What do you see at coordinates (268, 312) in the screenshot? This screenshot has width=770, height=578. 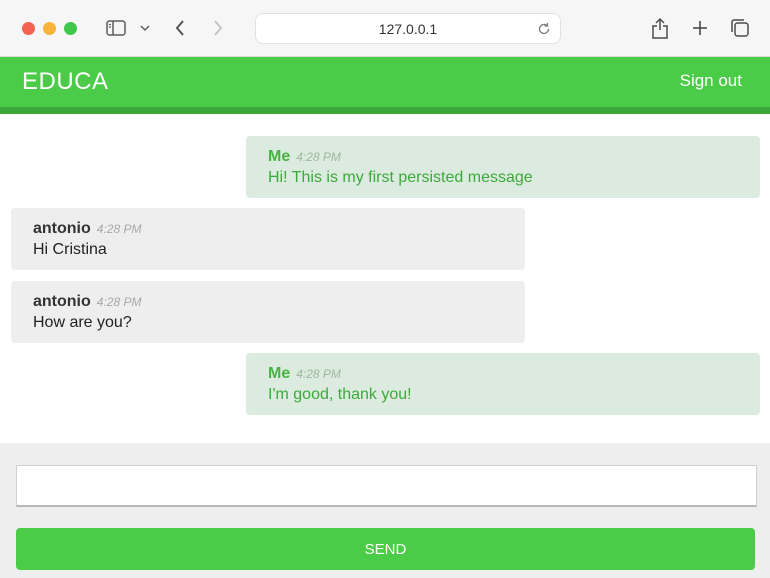 I see `chat-message: antonio 4:28 PM How are you?` at bounding box center [268, 312].